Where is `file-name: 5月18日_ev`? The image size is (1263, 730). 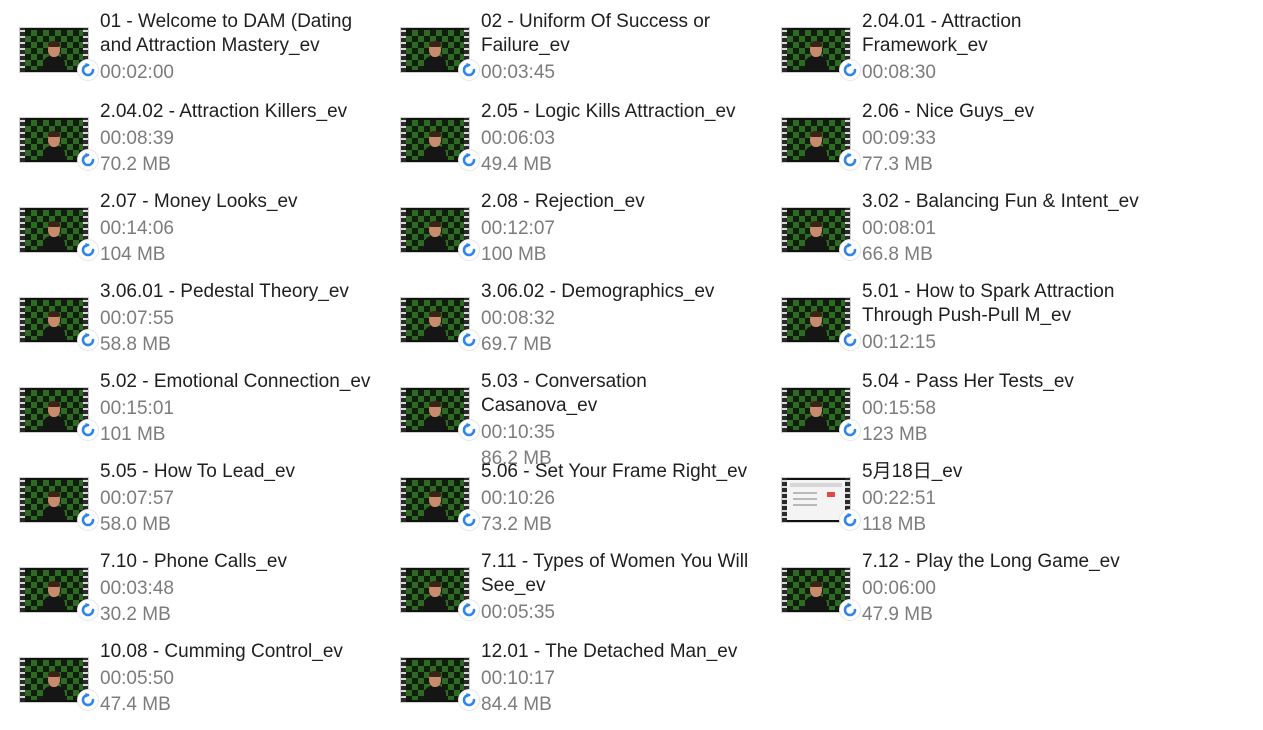 file-name: 5月18日_ev is located at coordinates (912, 471).